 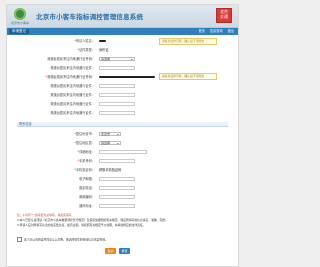 I want to click on agreement-text: 本人已认真阅读并同意以上声明，承诺所填写的申请信息真实有效。, so click(x=65, y=239).